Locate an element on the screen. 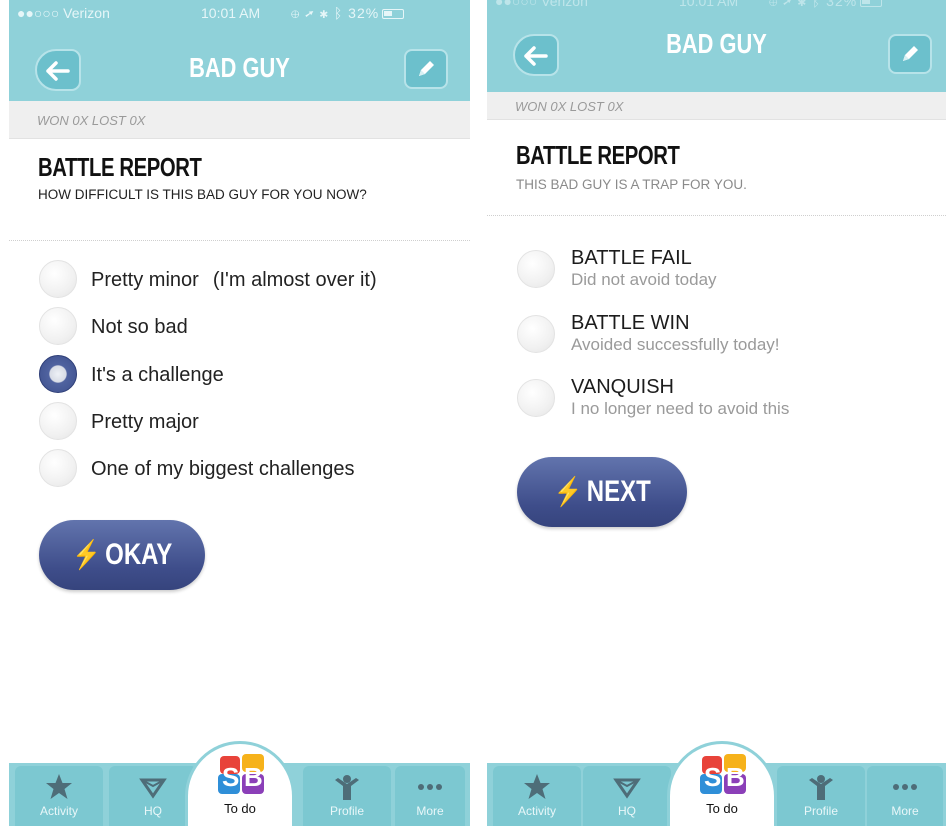 This screenshot has height=826, width=946. option-description: Did not avoid today is located at coordinates (644, 279).